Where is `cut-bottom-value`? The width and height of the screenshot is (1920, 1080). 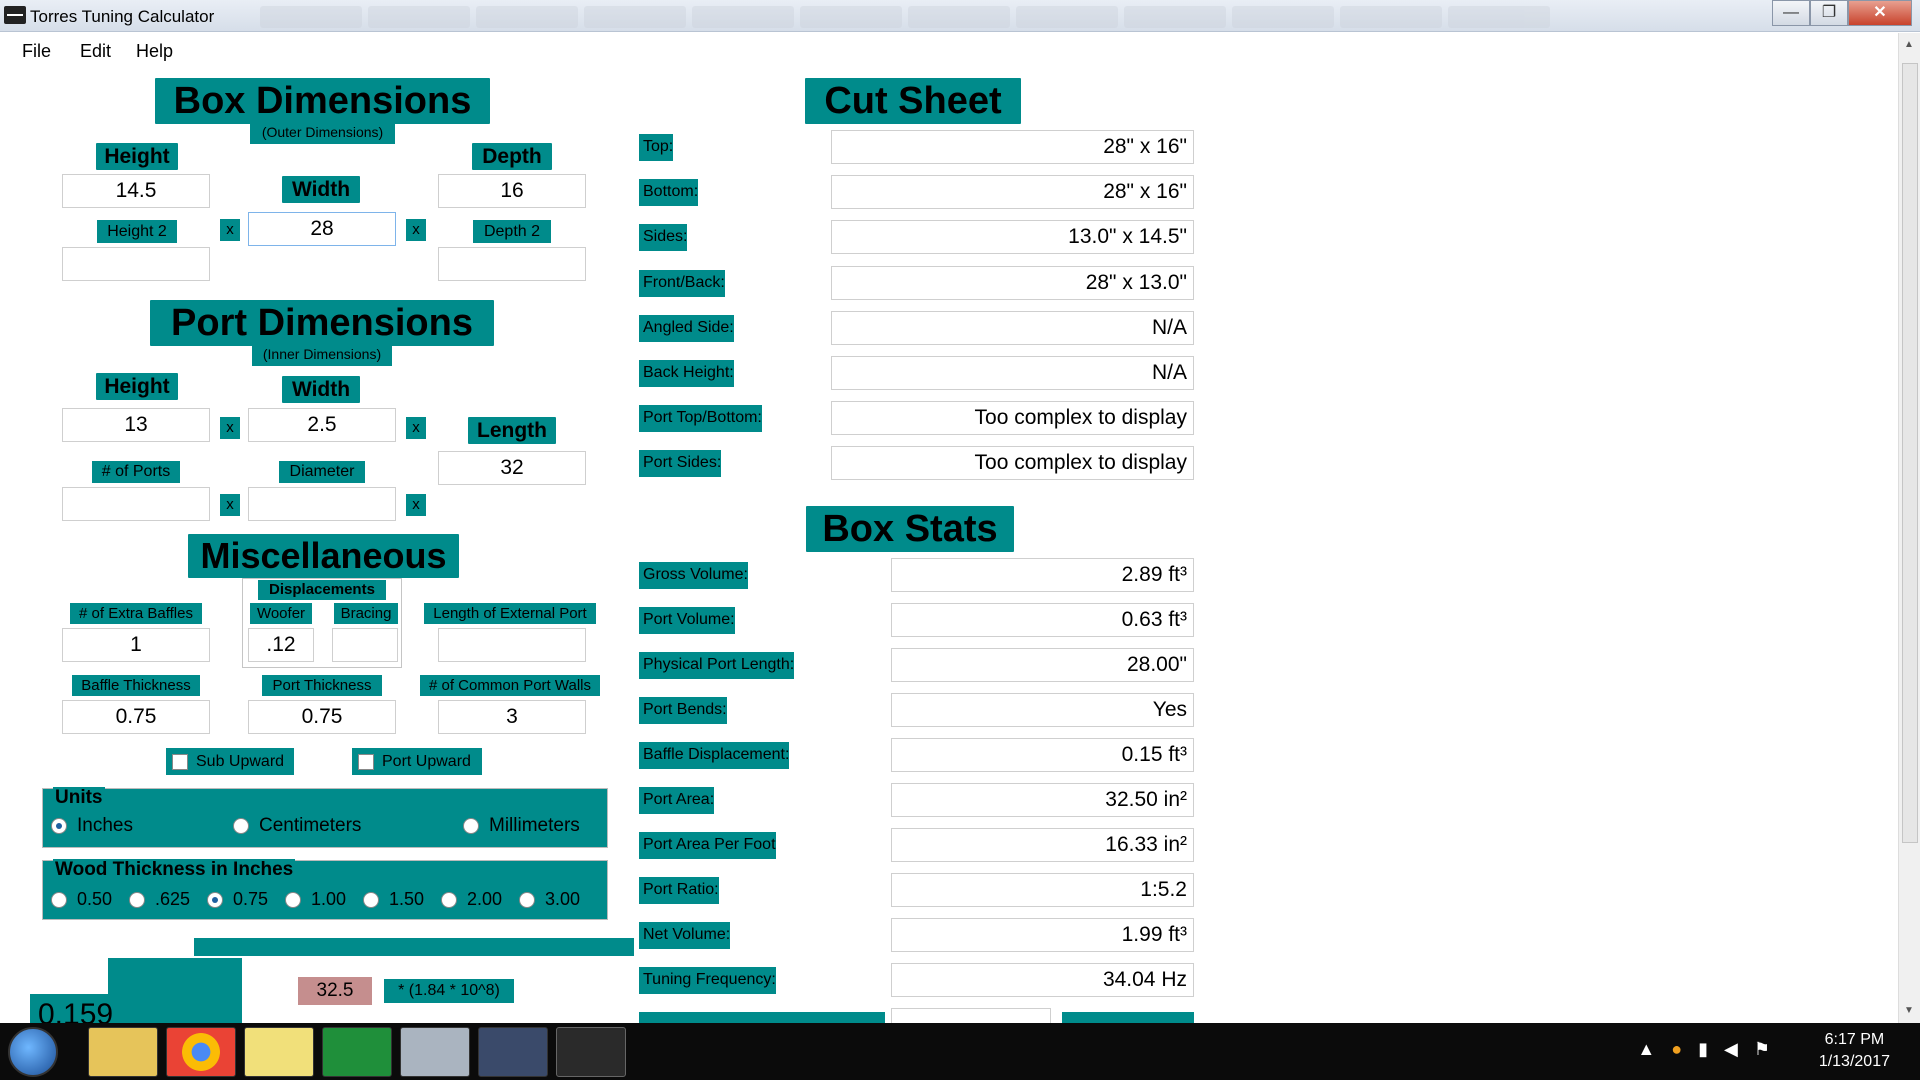 cut-bottom-value is located at coordinates (1012, 192).